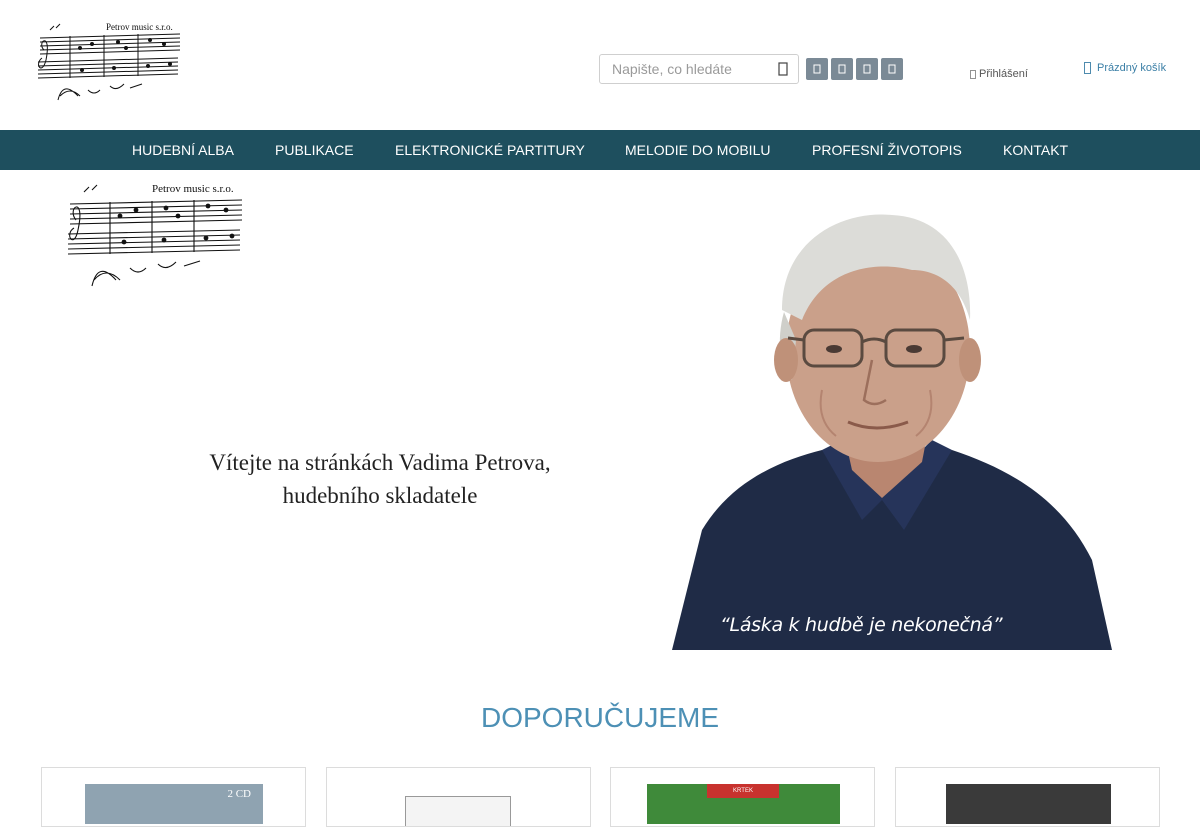  Describe the element at coordinates (697, 150) in the screenshot. I see `nav-item-melodie-do-mobilu: MELODIE DO MOBILU` at that location.